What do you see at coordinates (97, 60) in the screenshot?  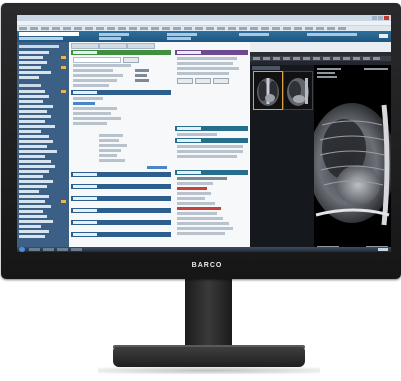 I see `input-field` at bounding box center [97, 60].